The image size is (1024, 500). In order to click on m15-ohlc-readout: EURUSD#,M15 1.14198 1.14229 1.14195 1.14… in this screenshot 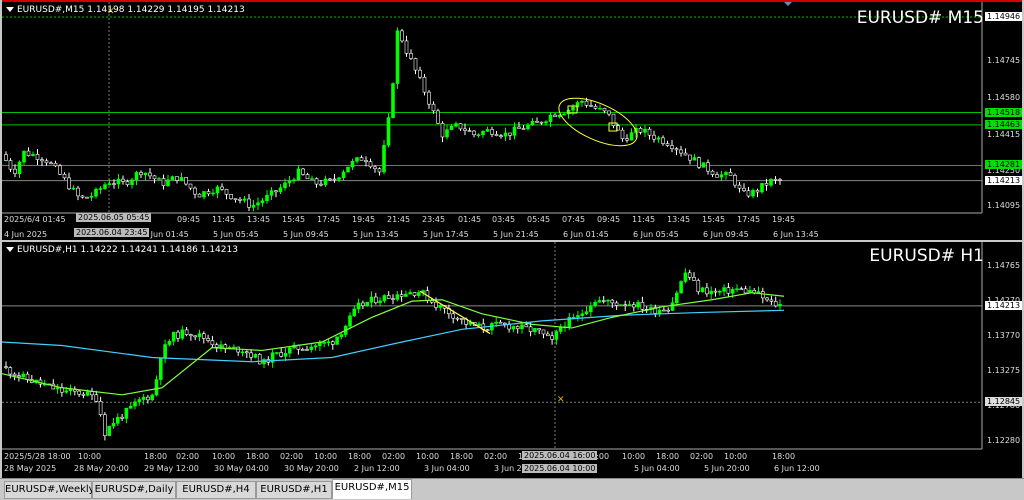, I will do `click(131, 10)`.